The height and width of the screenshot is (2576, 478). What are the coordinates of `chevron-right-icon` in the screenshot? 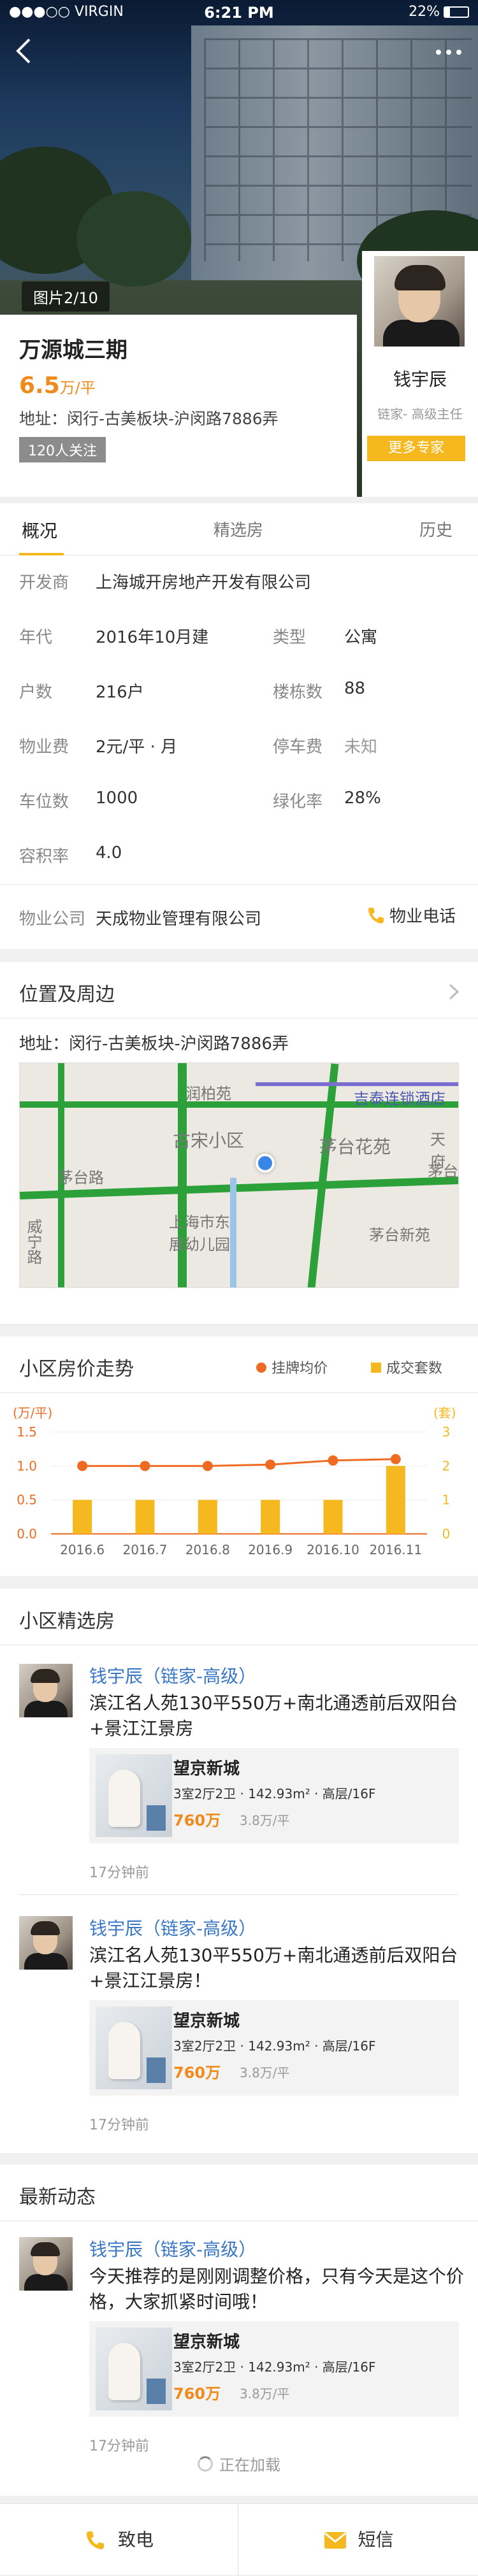 It's located at (453, 991).